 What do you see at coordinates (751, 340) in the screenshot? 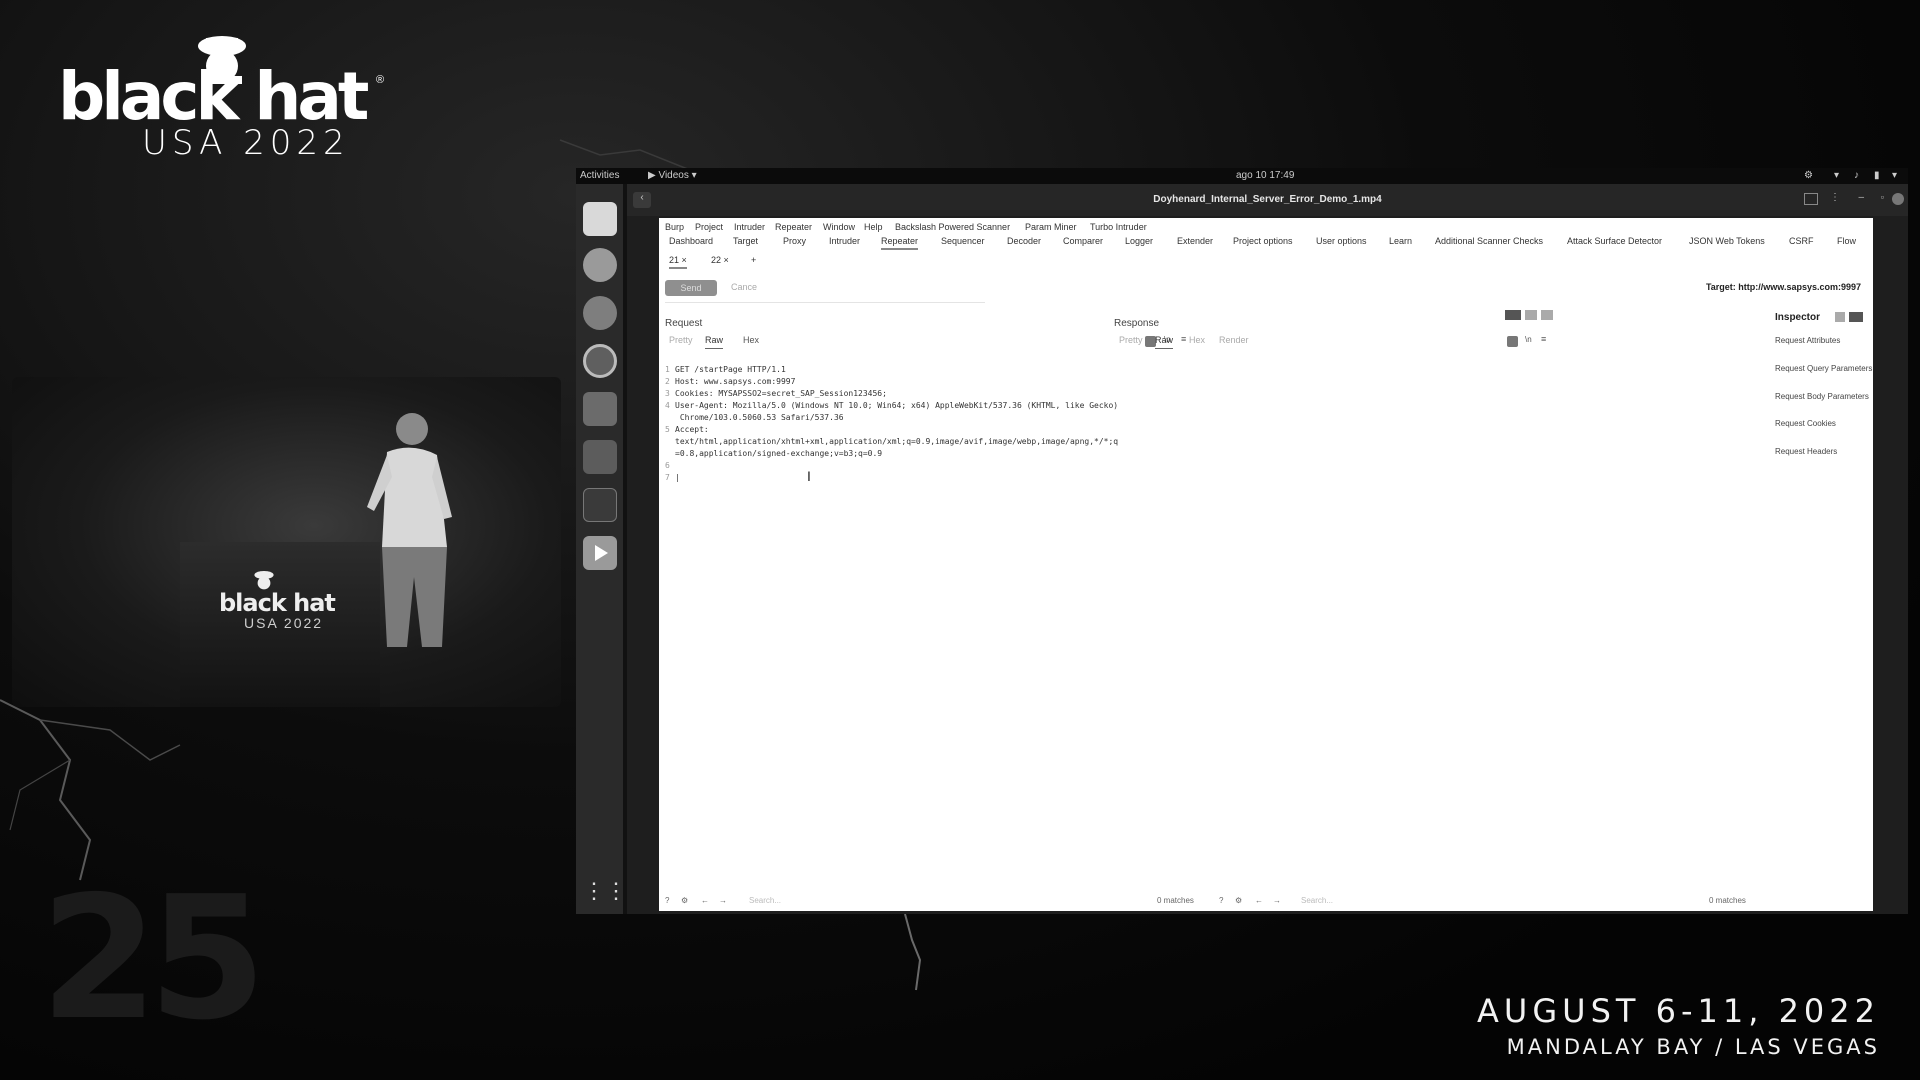
I see `request-hex-tab: Hex` at bounding box center [751, 340].